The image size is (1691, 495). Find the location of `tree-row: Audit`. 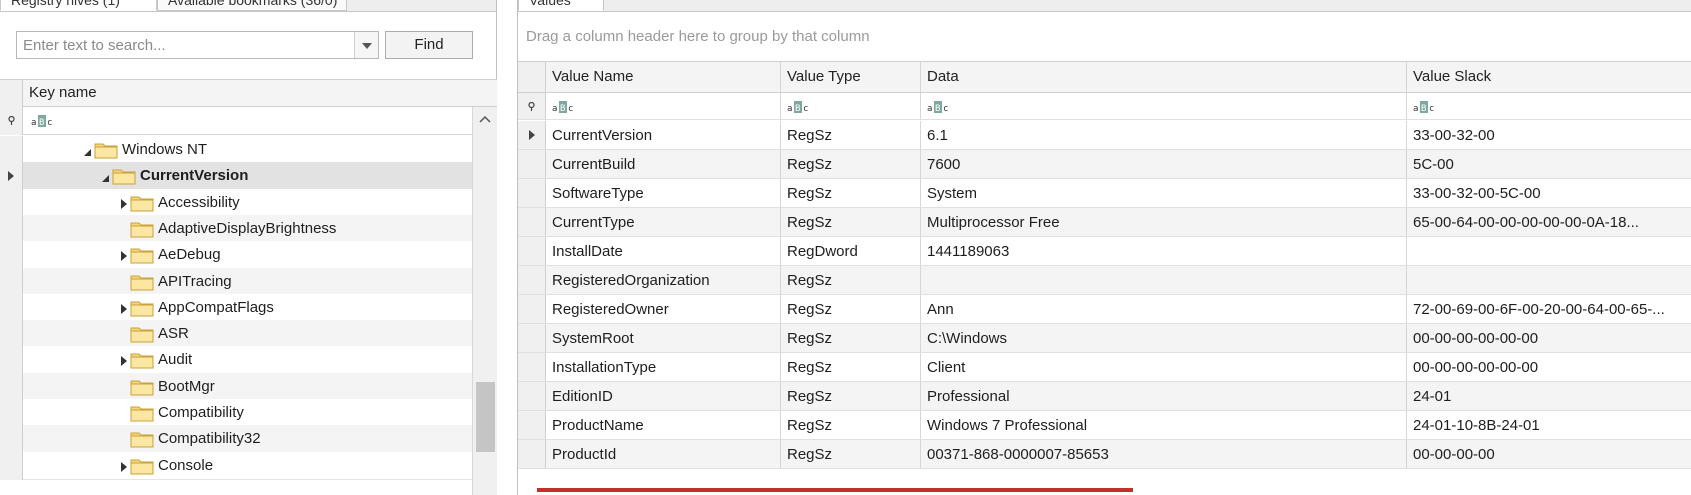

tree-row: Audit is located at coordinates (236, 360).